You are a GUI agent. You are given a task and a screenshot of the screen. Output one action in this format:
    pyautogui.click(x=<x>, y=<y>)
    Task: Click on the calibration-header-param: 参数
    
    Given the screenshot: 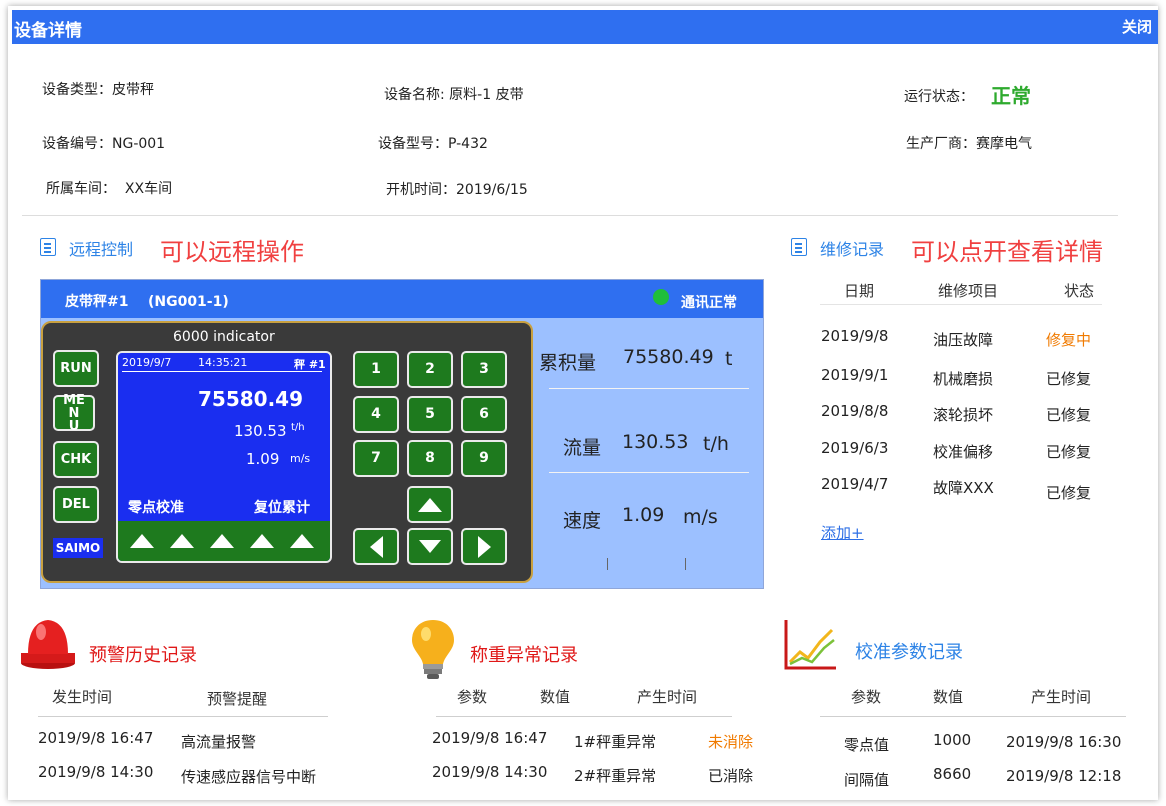 What is the action you would take?
    pyautogui.click(x=866, y=697)
    